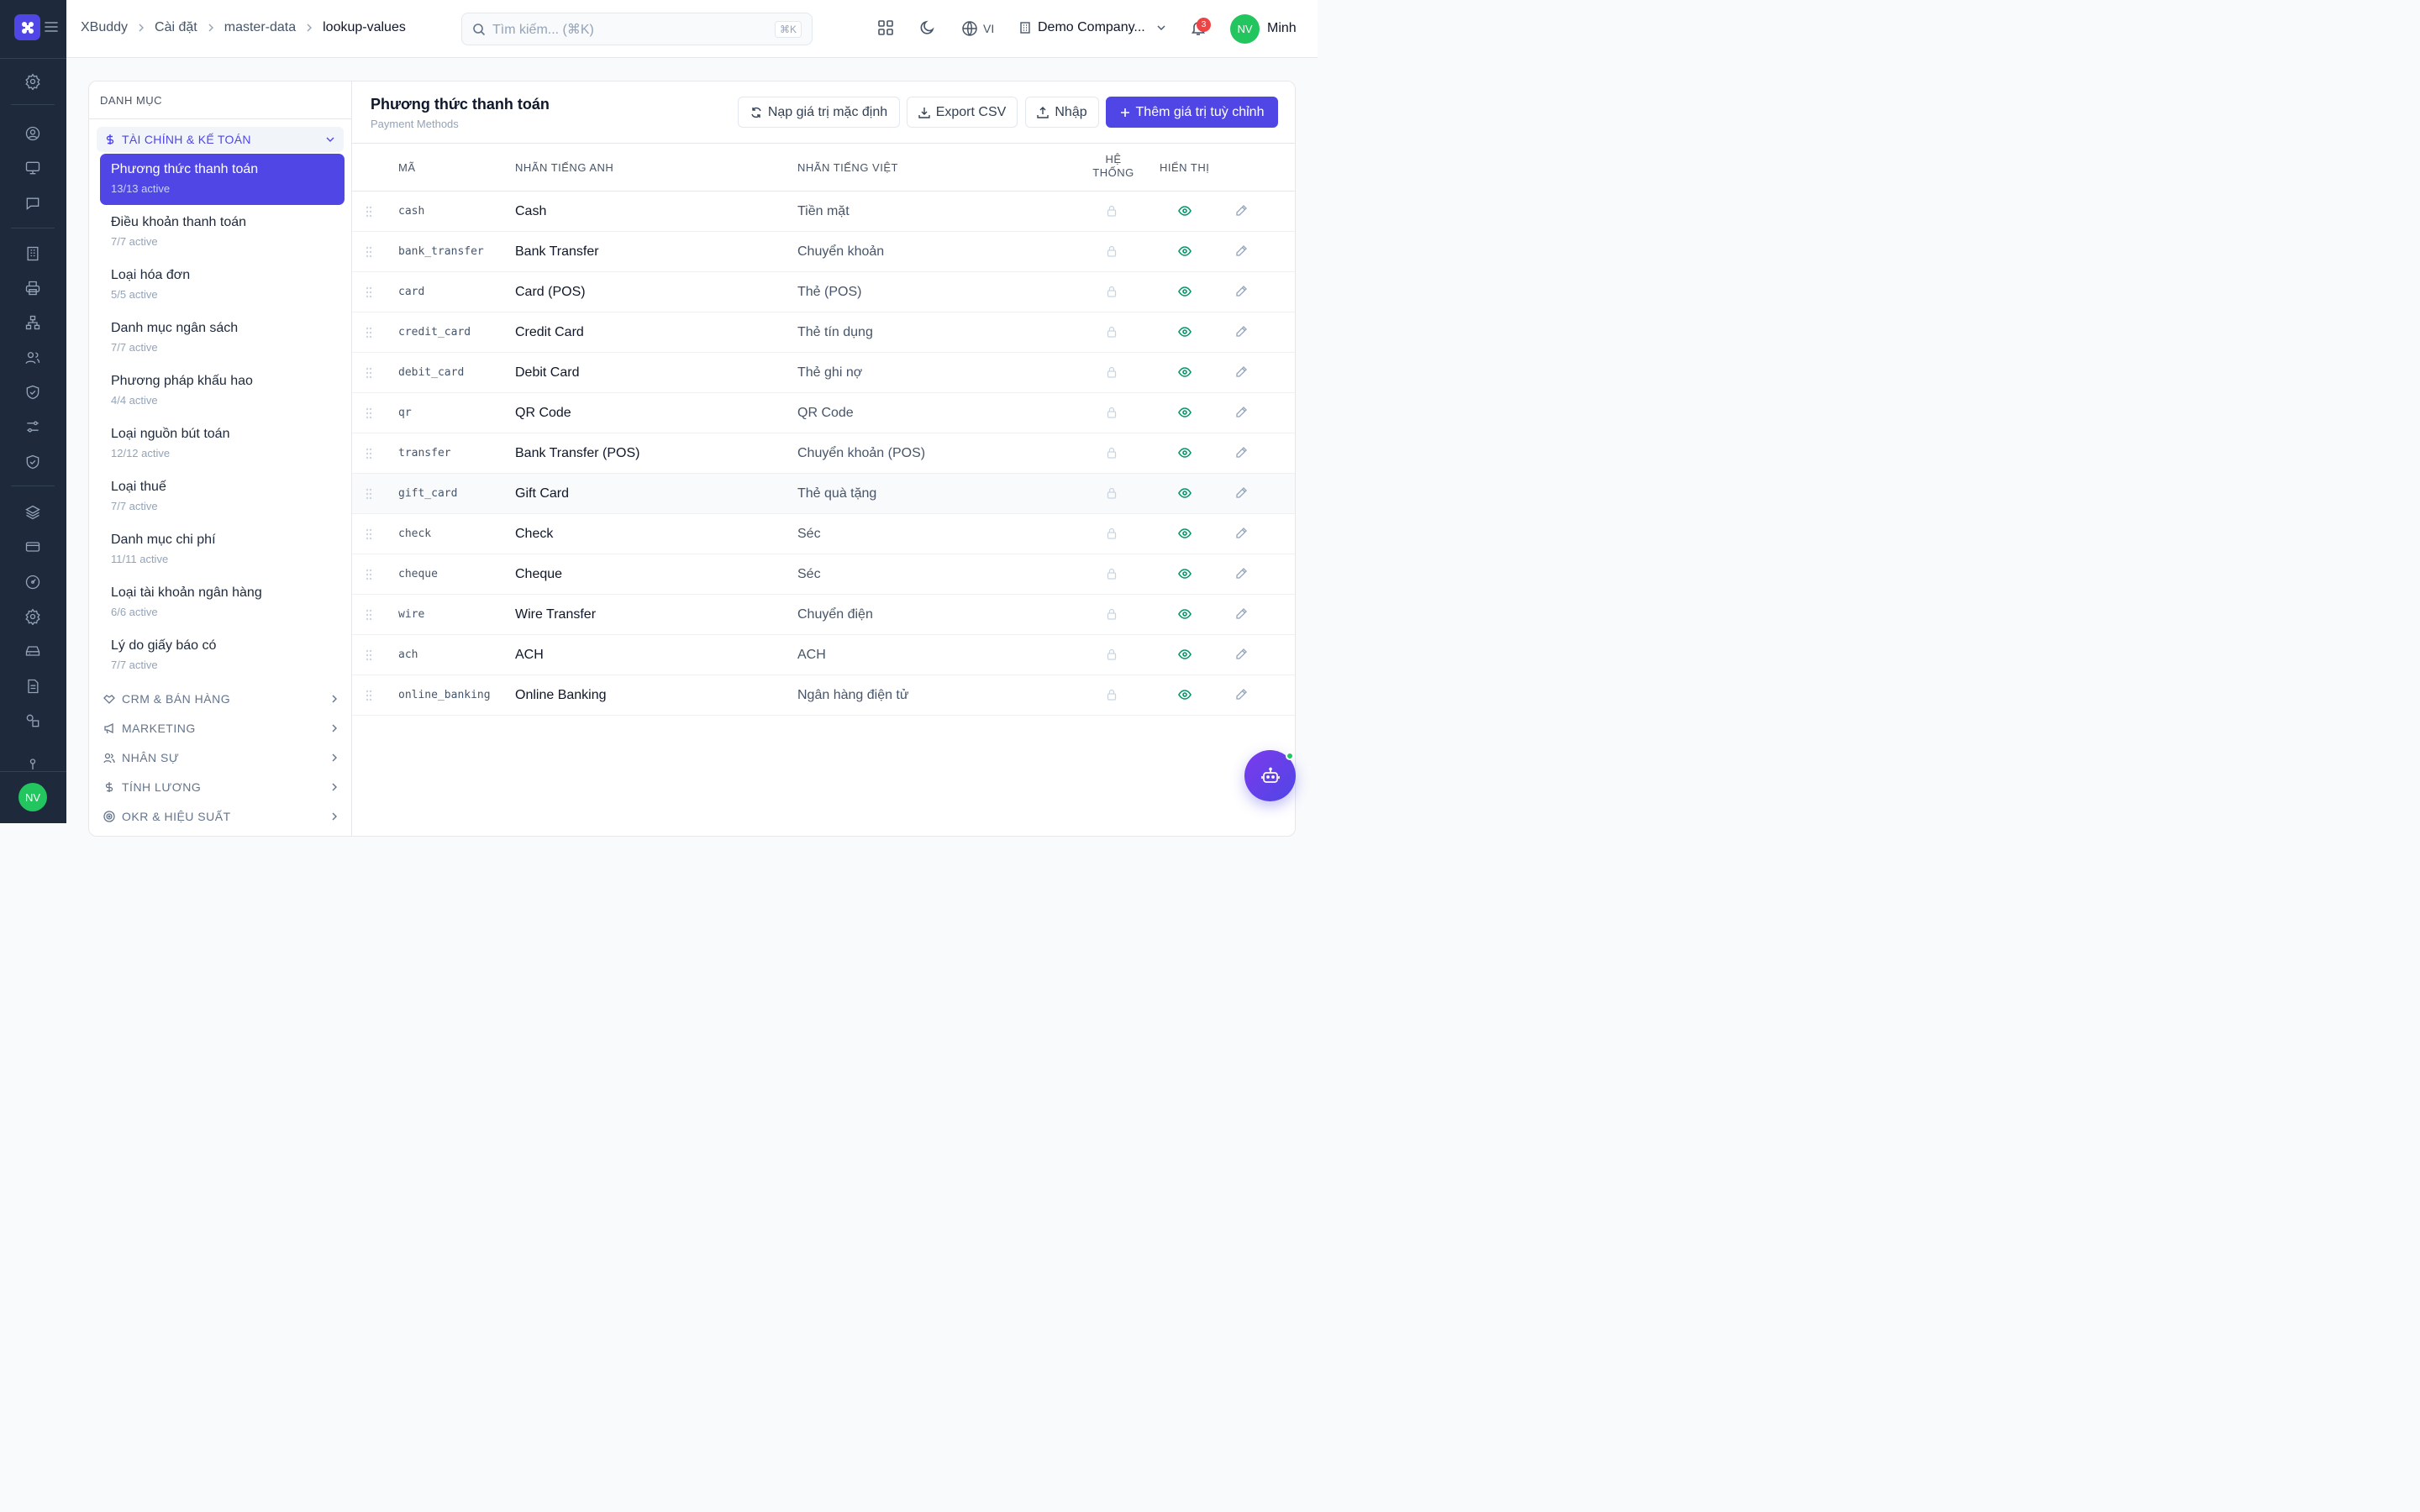 This screenshot has height=1512, width=2420. Describe the element at coordinates (1184, 167) in the screenshot. I see `column-visible: HIỂN THỊ` at that location.